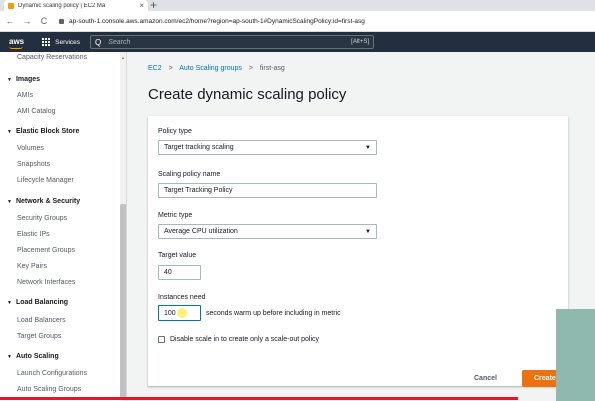 The width and height of the screenshot is (595, 401). Describe the element at coordinates (45, 180) in the screenshot. I see `sidebar-item-lifecycle-manager: Lifecycle Manager` at that location.